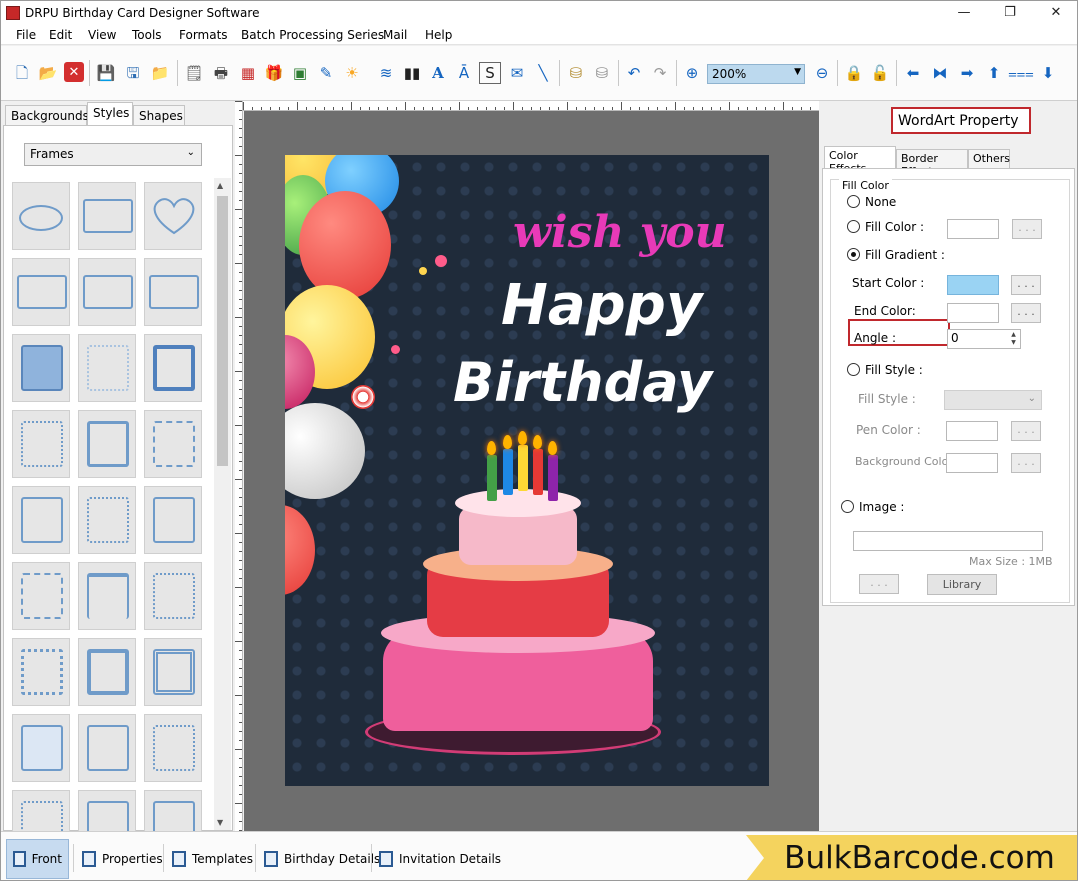 This screenshot has width=1078, height=881. I want to click on save-as-icon: 🖫, so click(133, 73).